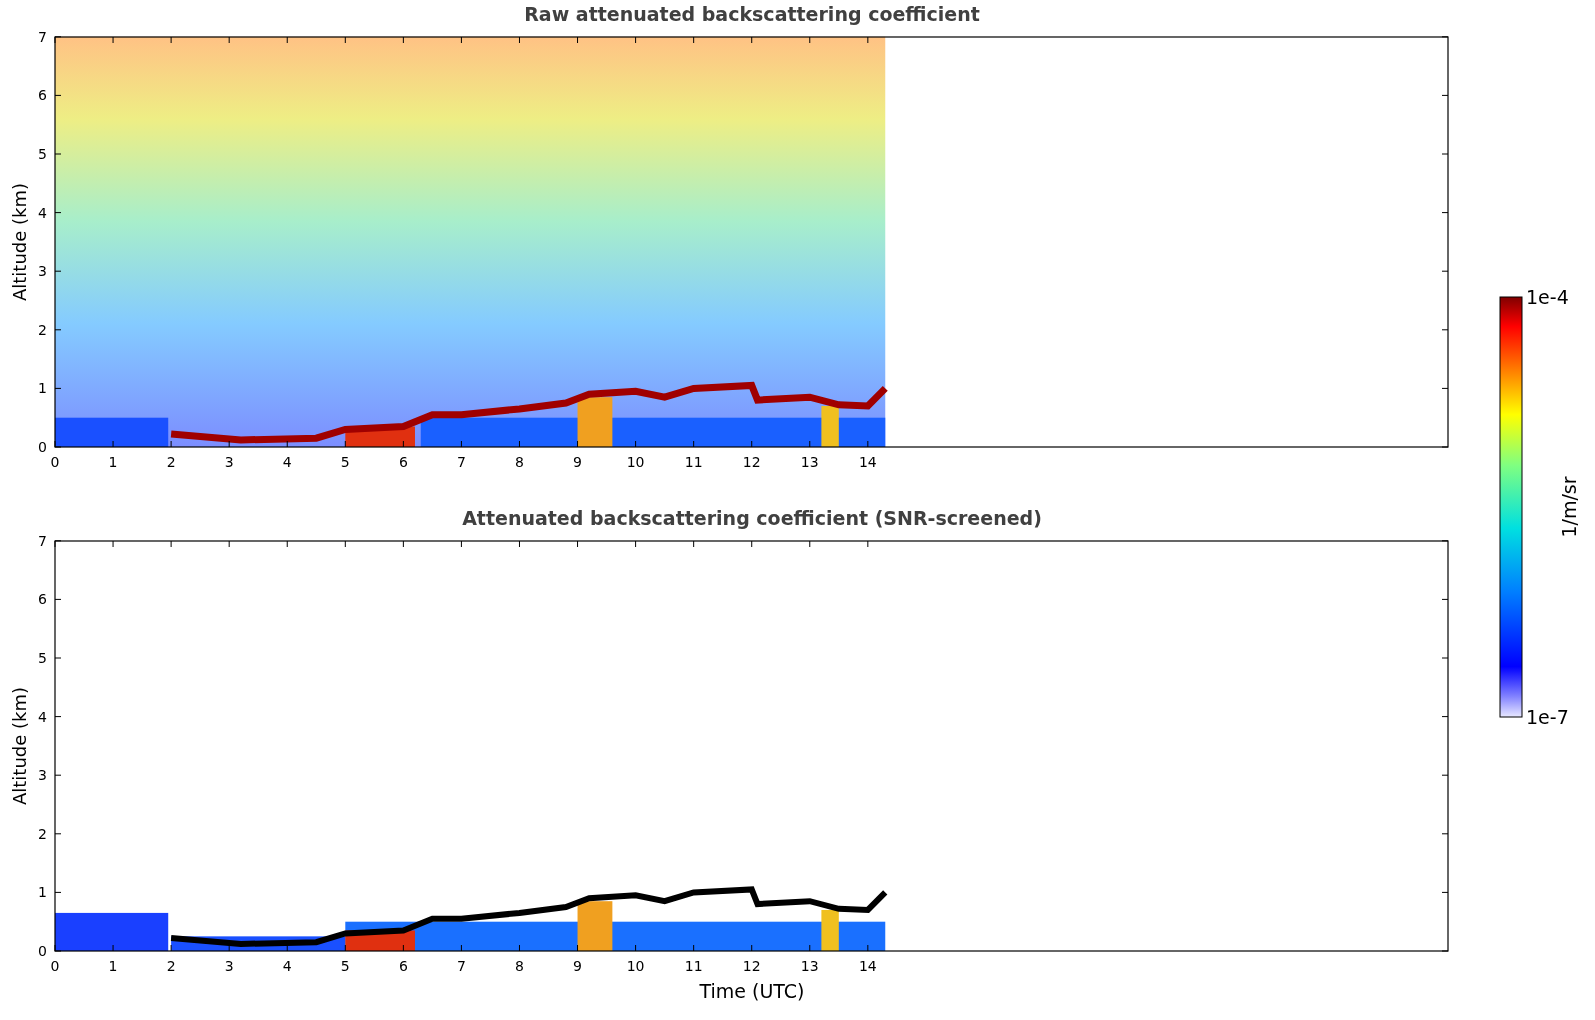  Describe the element at coordinates (1547, 297) in the screenshot. I see `colorbar-max-label: 1e-4` at that location.